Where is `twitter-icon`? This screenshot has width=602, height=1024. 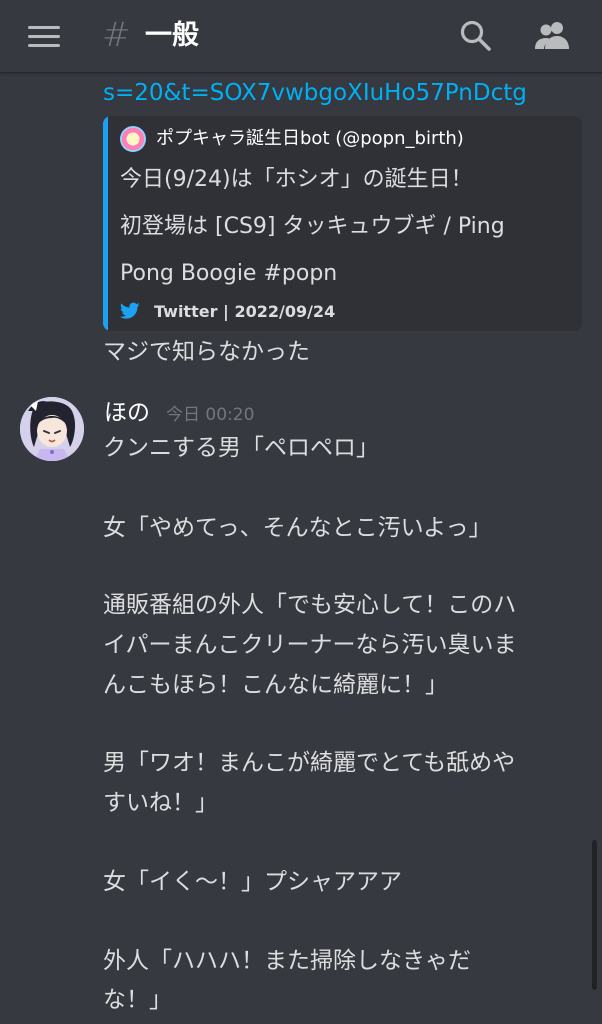 twitter-icon is located at coordinates (130, 310).